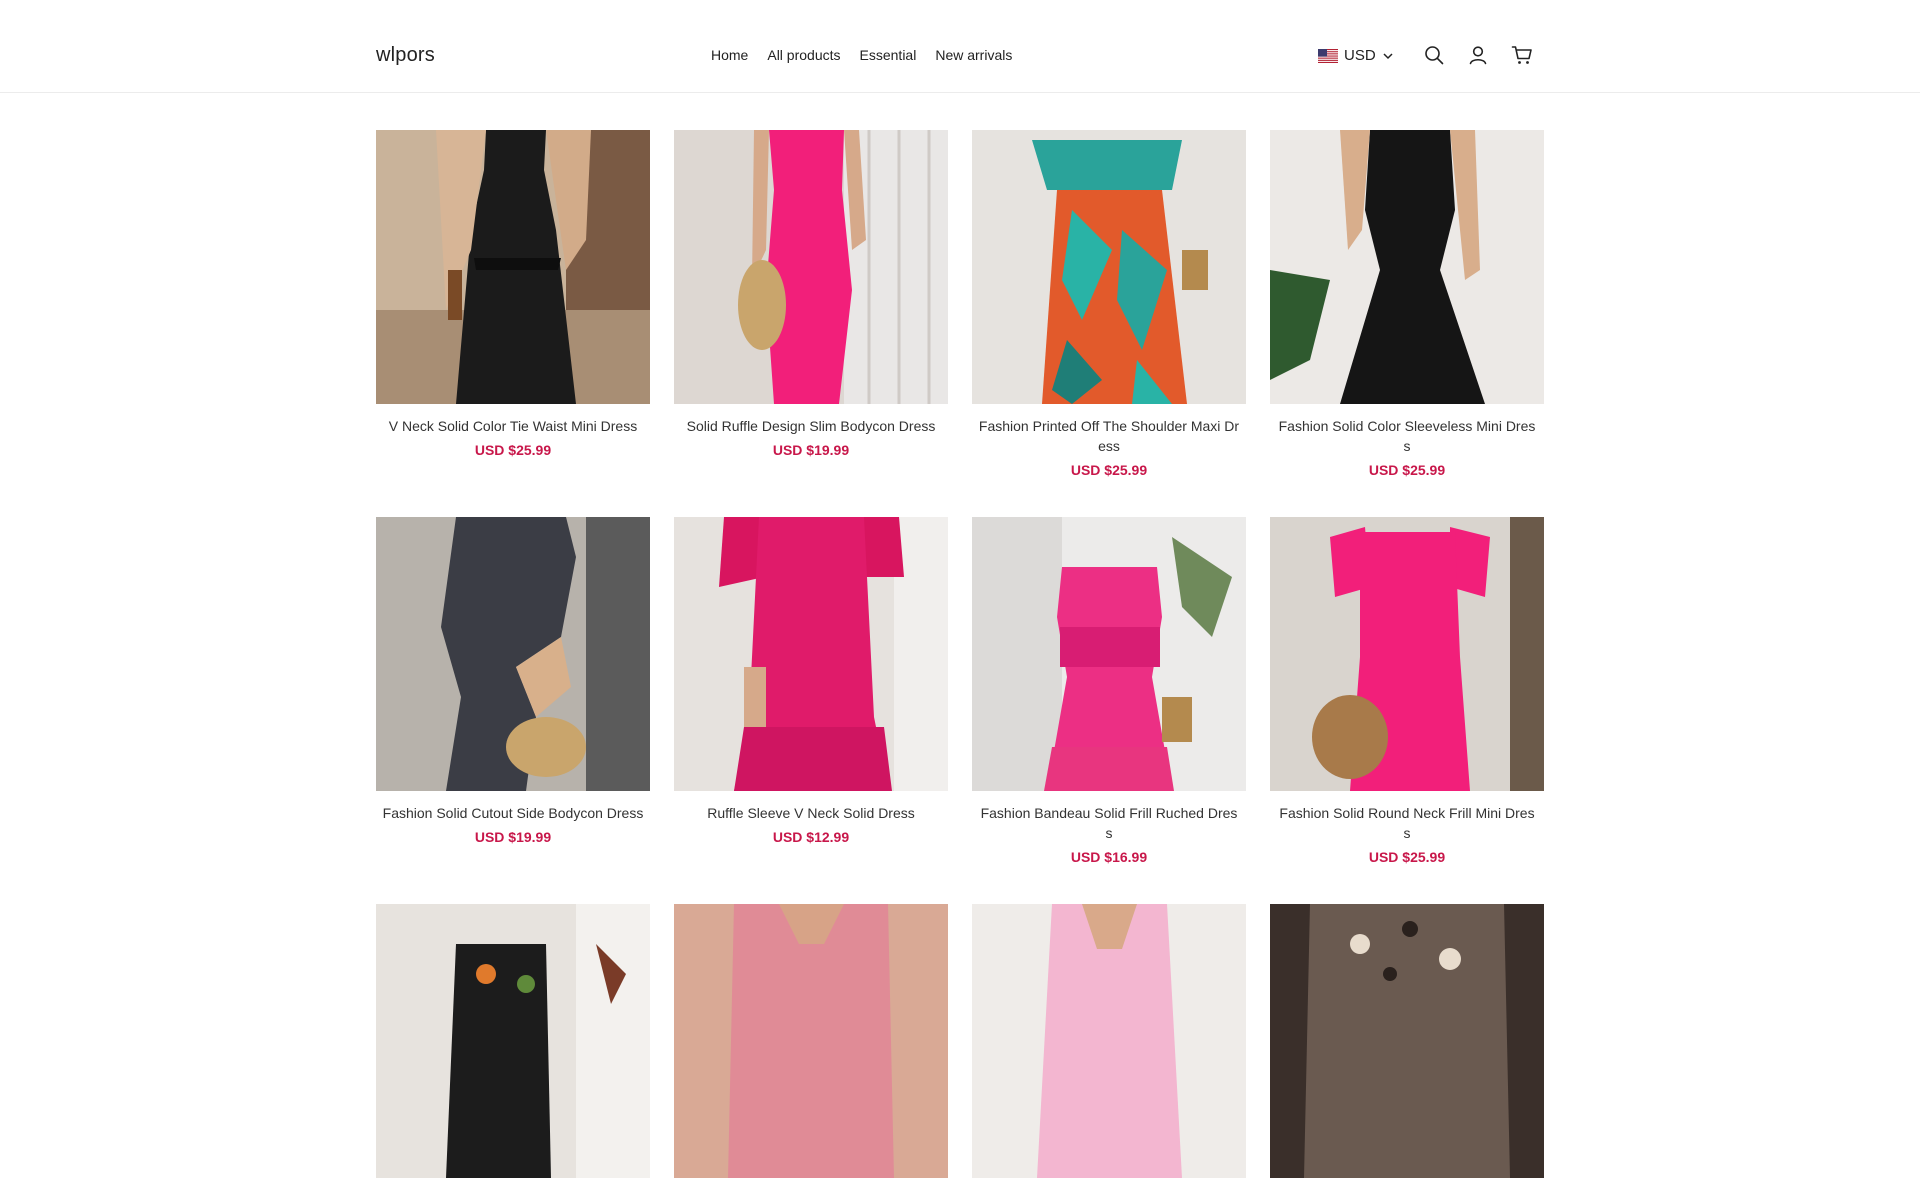  I want to click on search-button, so click(1434, 55).